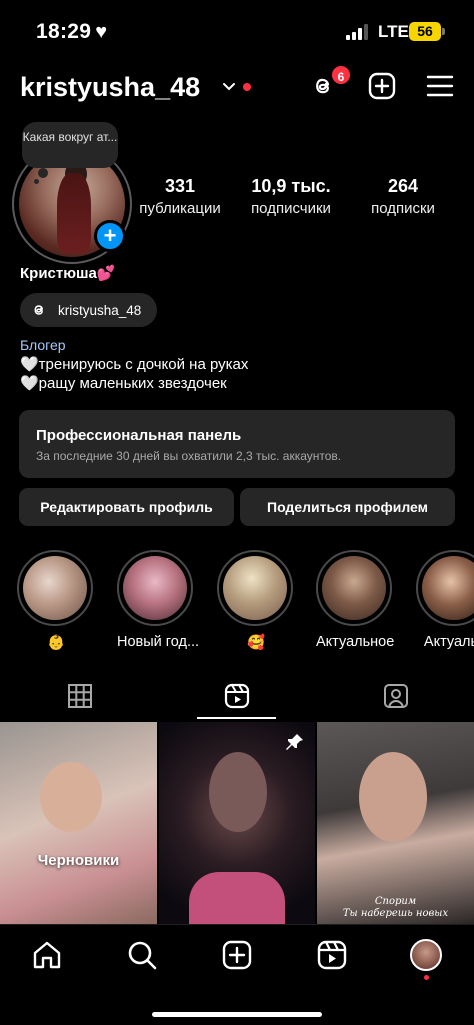  I want to click on pin-icon, so click(294, 742).